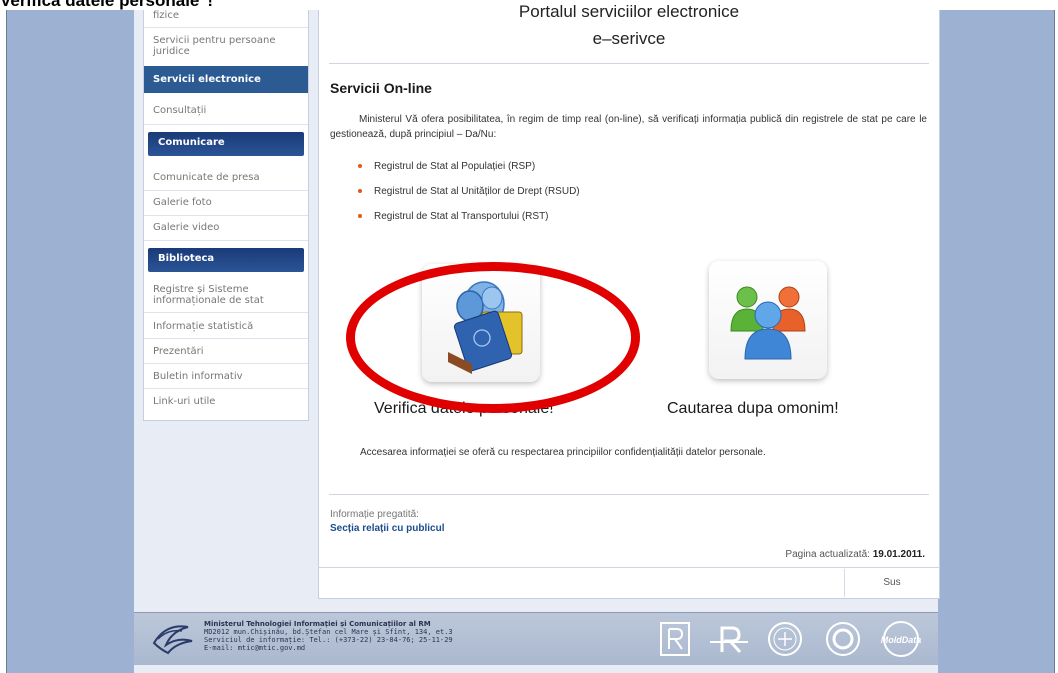 Image resolution: width=1058 pixels, height=673 pixels. What do you see at coordinates (898, 554) in the screenshot?
I see `updated-date: 19.01.2011.` at bounding box center [898, 554].